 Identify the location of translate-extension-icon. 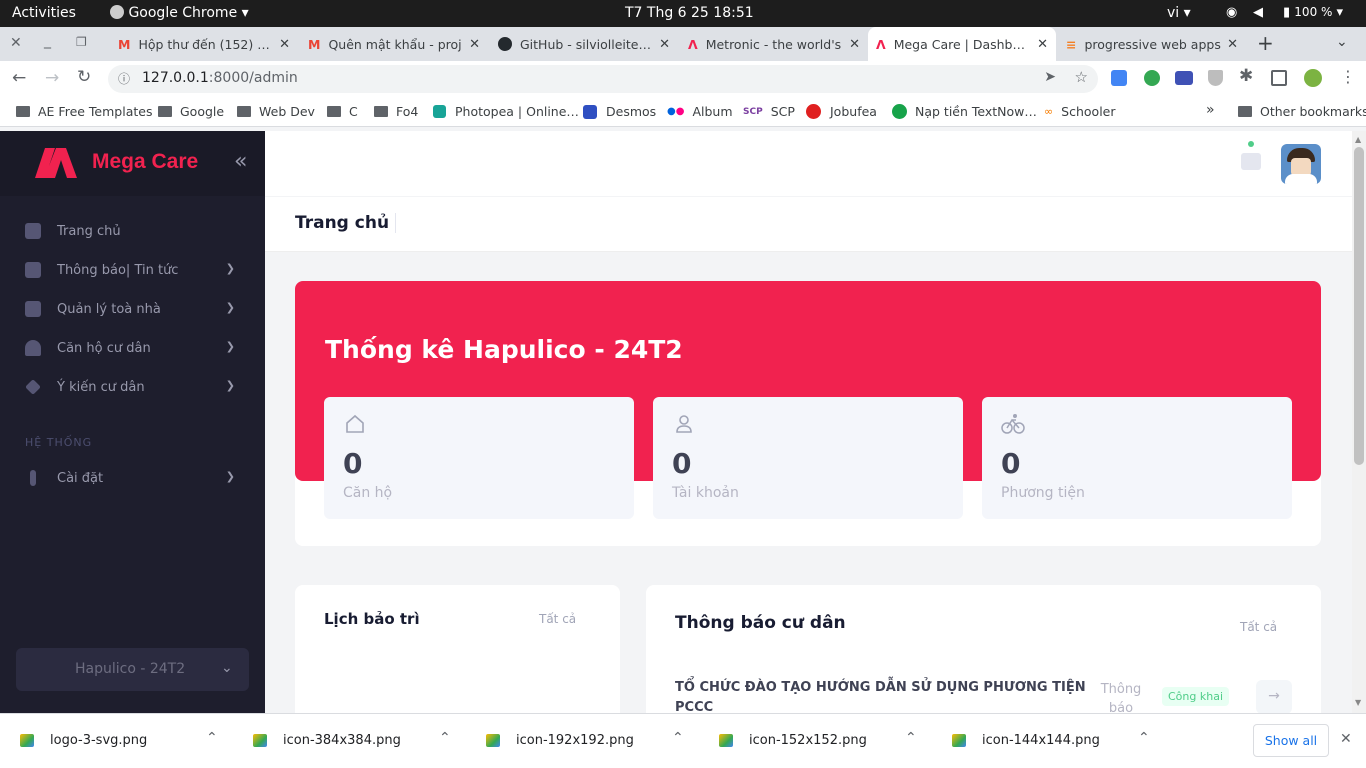
(1119, 78).